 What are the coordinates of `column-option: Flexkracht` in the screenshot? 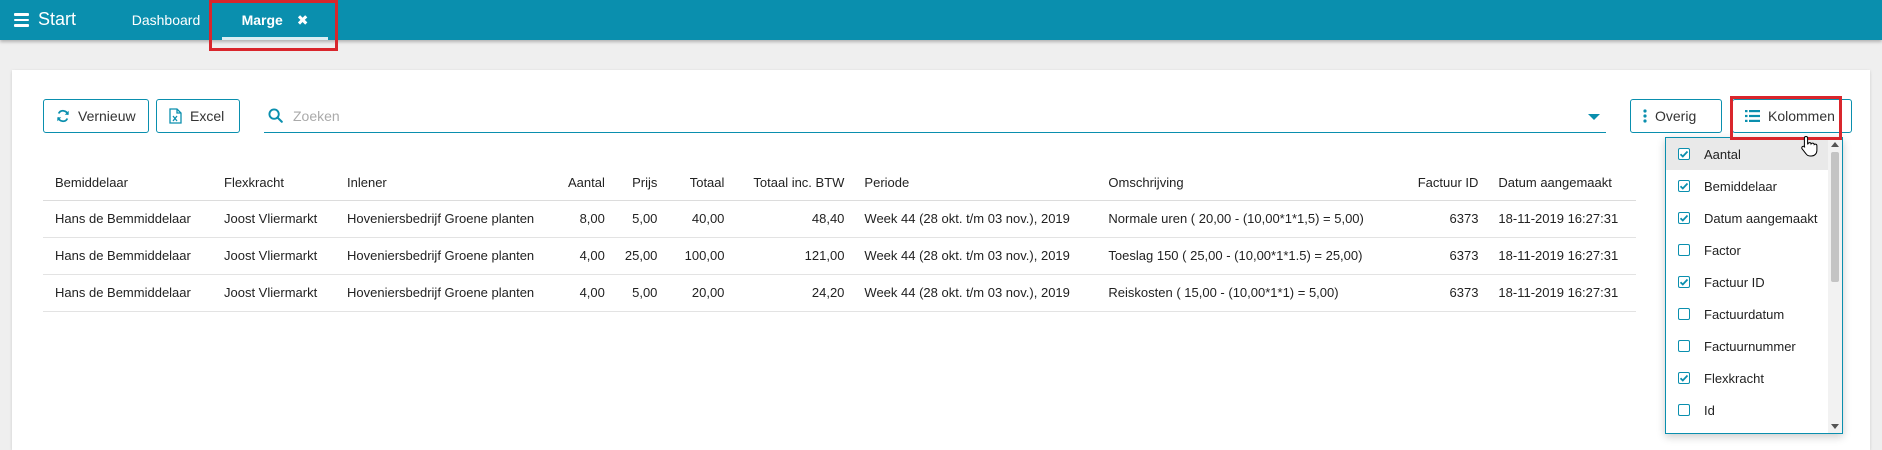 It's located at (1754, 378).